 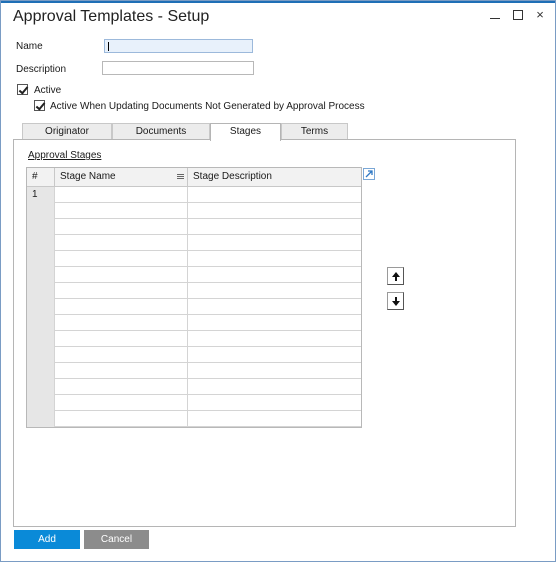 I want to click on active-checkbox, so click(x=22, y=89).